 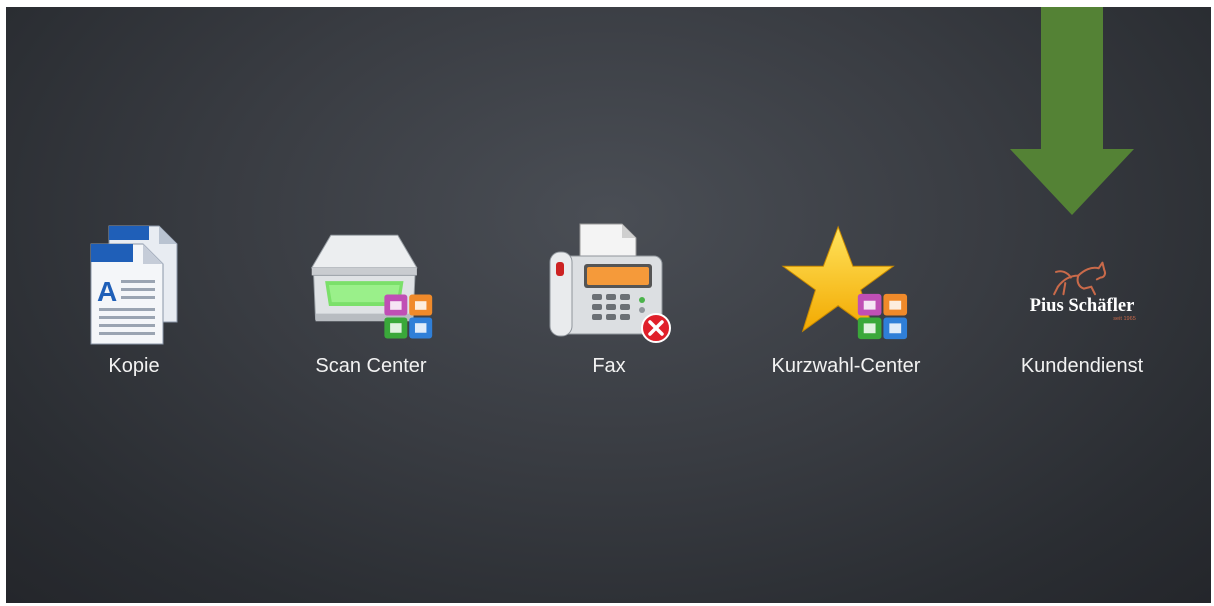 I want to click on app-label-scan-center: Scan Center, so click(x=371, y=366).